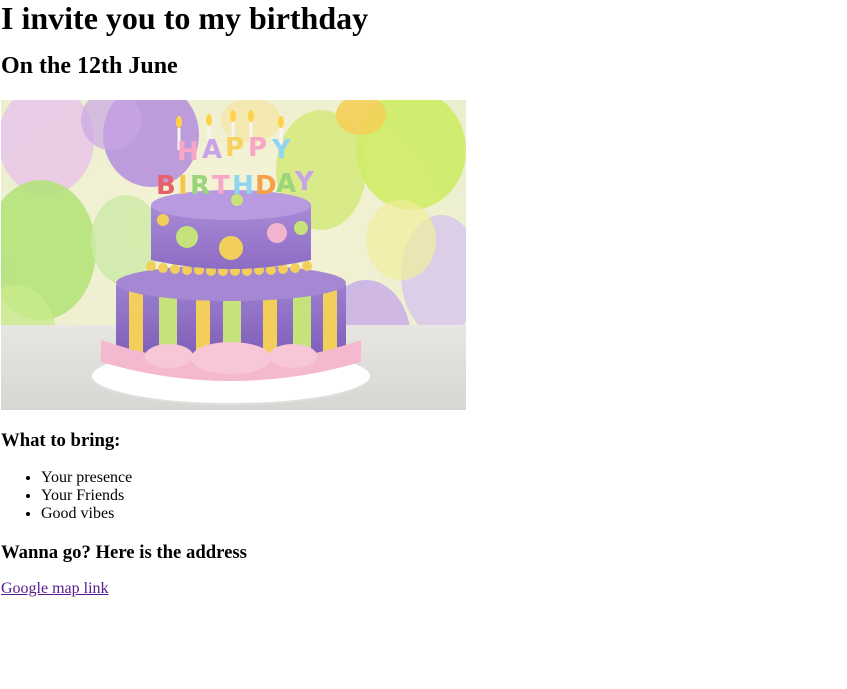  I want to click on list-item: Good vibes, so click(444, 514).